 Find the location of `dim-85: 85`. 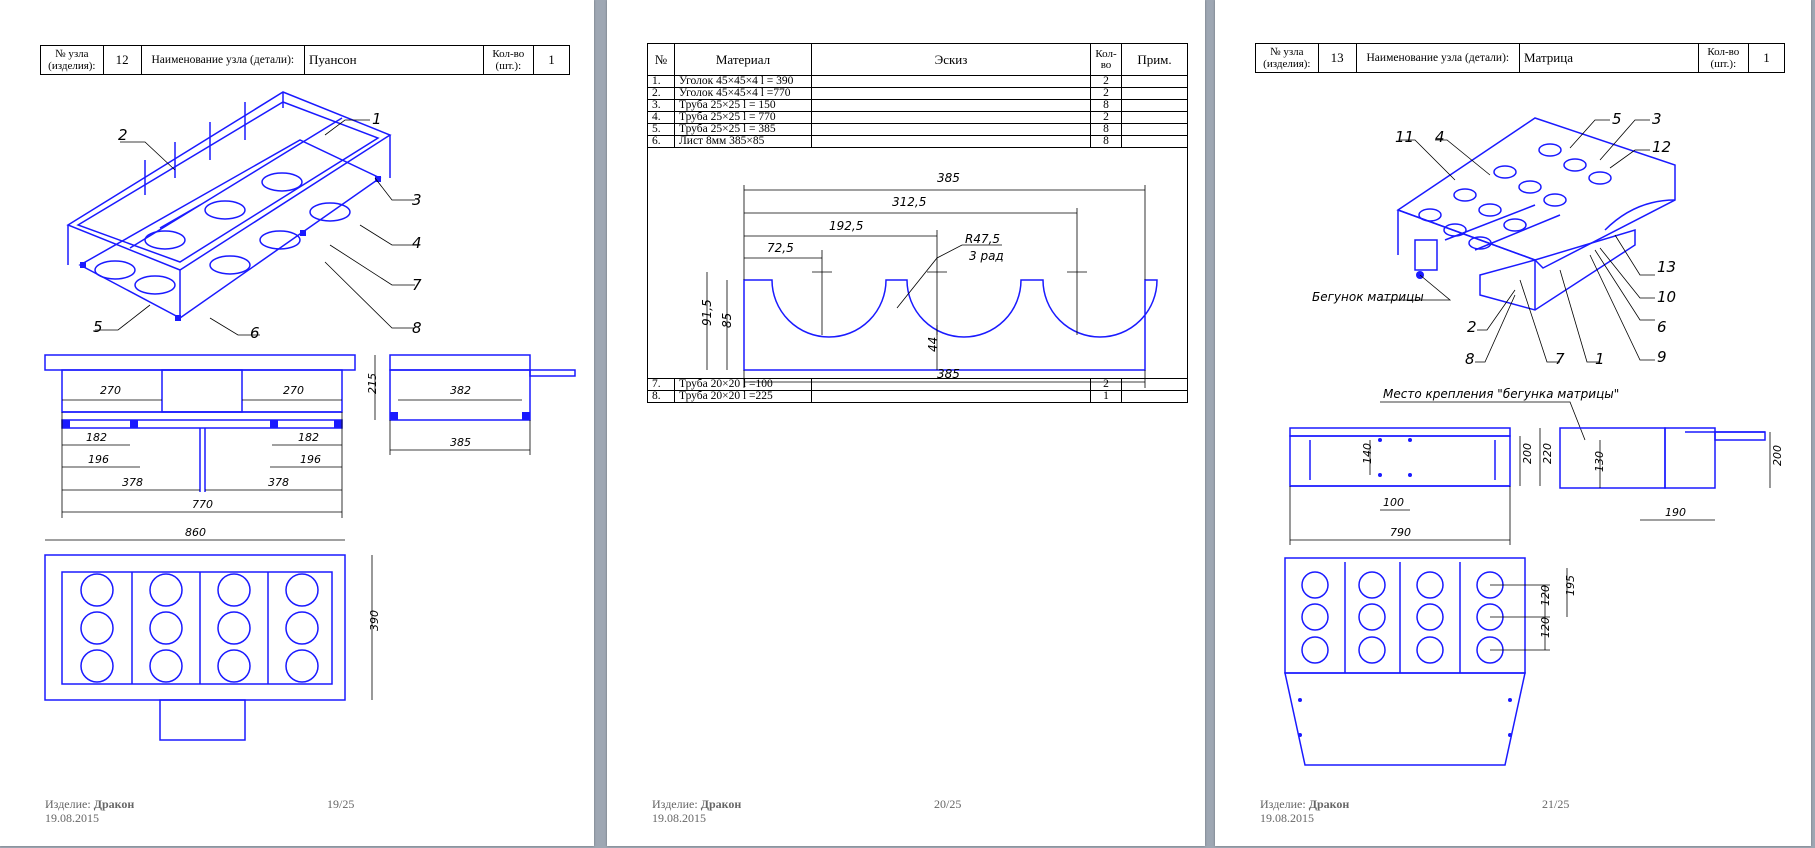

dim-85: 85 is located at coordinates (727, 320).